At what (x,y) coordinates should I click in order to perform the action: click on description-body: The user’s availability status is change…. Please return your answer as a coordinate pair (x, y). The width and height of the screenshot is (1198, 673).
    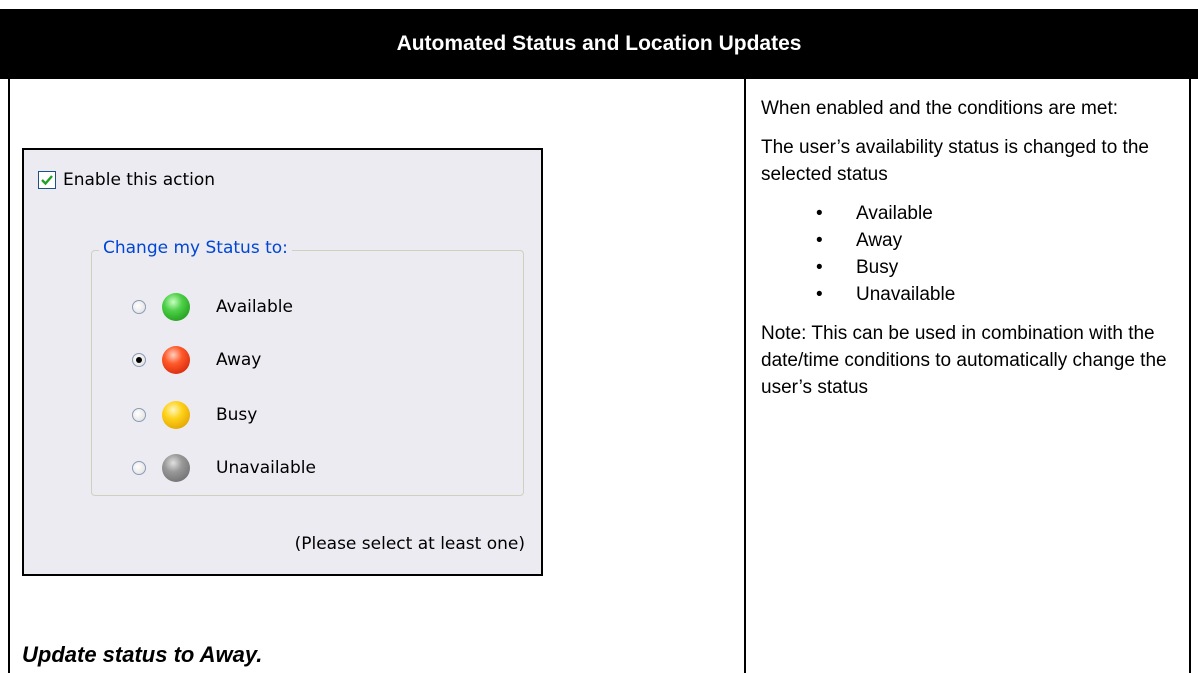
    Looking at the image, I should click on (955, 161).